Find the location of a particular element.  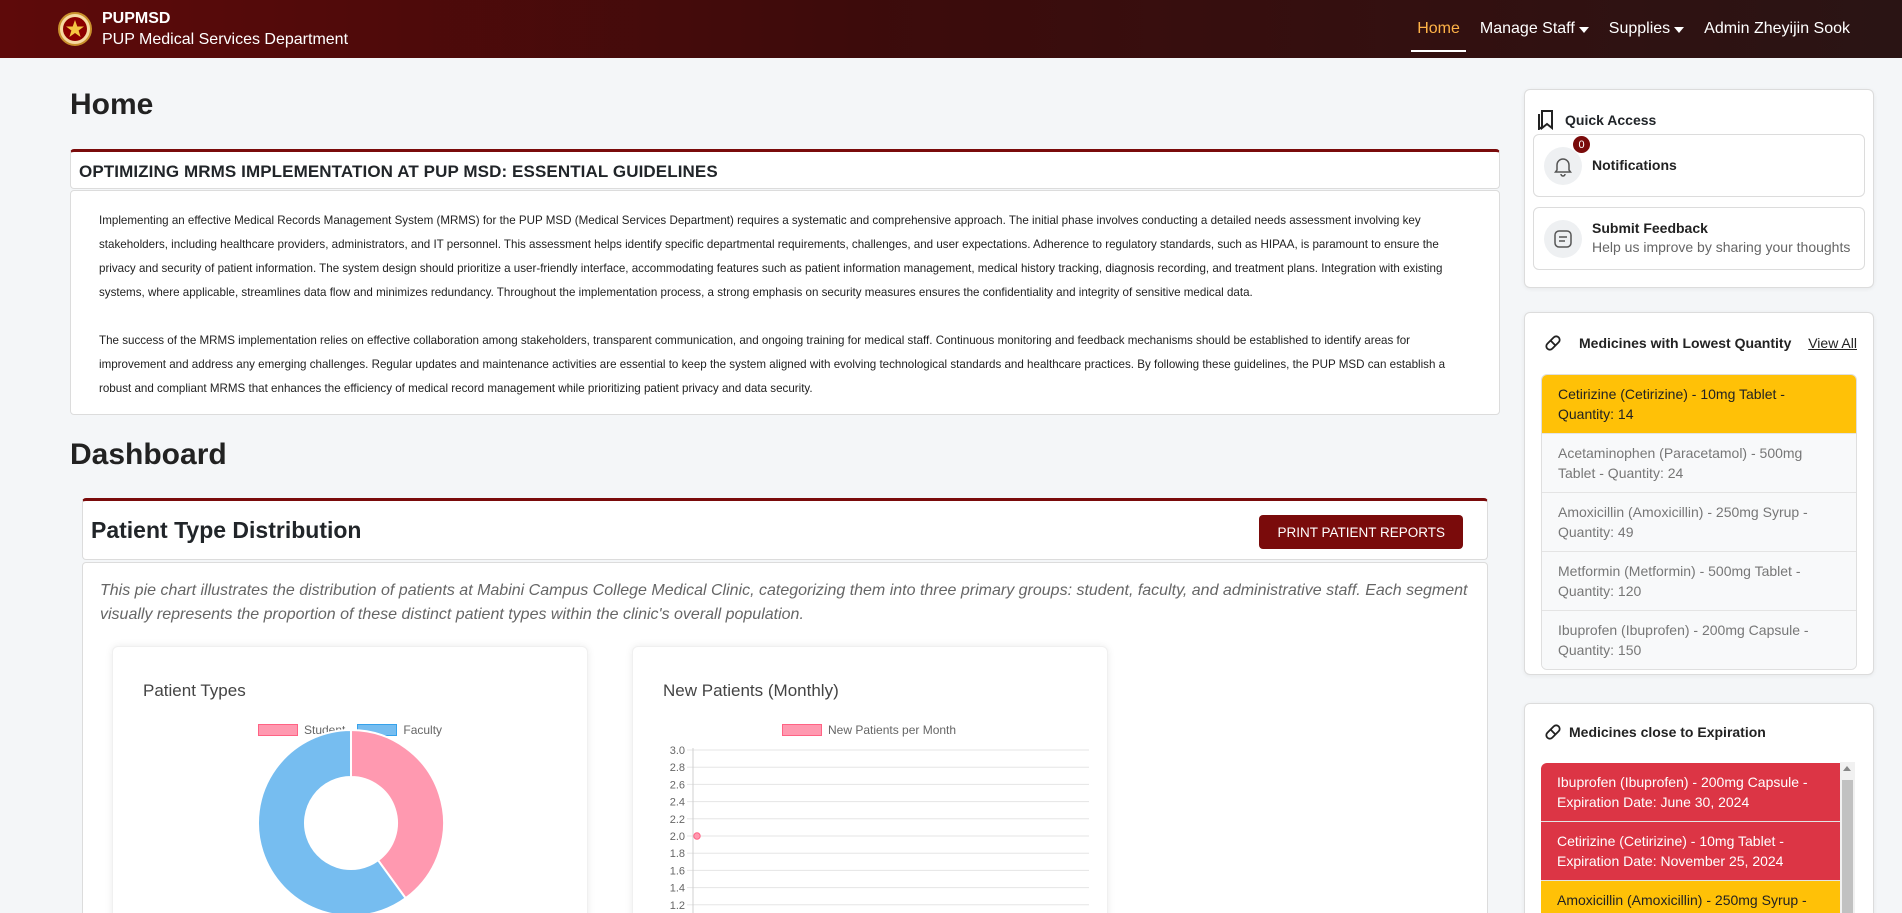

data-point is located at coordinates (697, 836).